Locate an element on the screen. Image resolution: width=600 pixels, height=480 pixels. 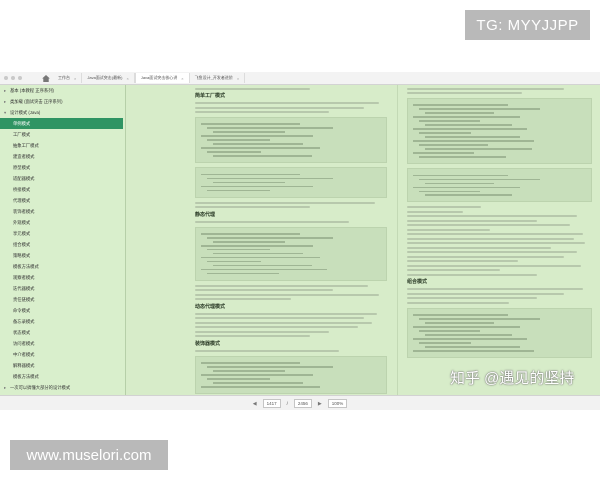
prev-page-button: ◀ is located at coordinates (255, 404).